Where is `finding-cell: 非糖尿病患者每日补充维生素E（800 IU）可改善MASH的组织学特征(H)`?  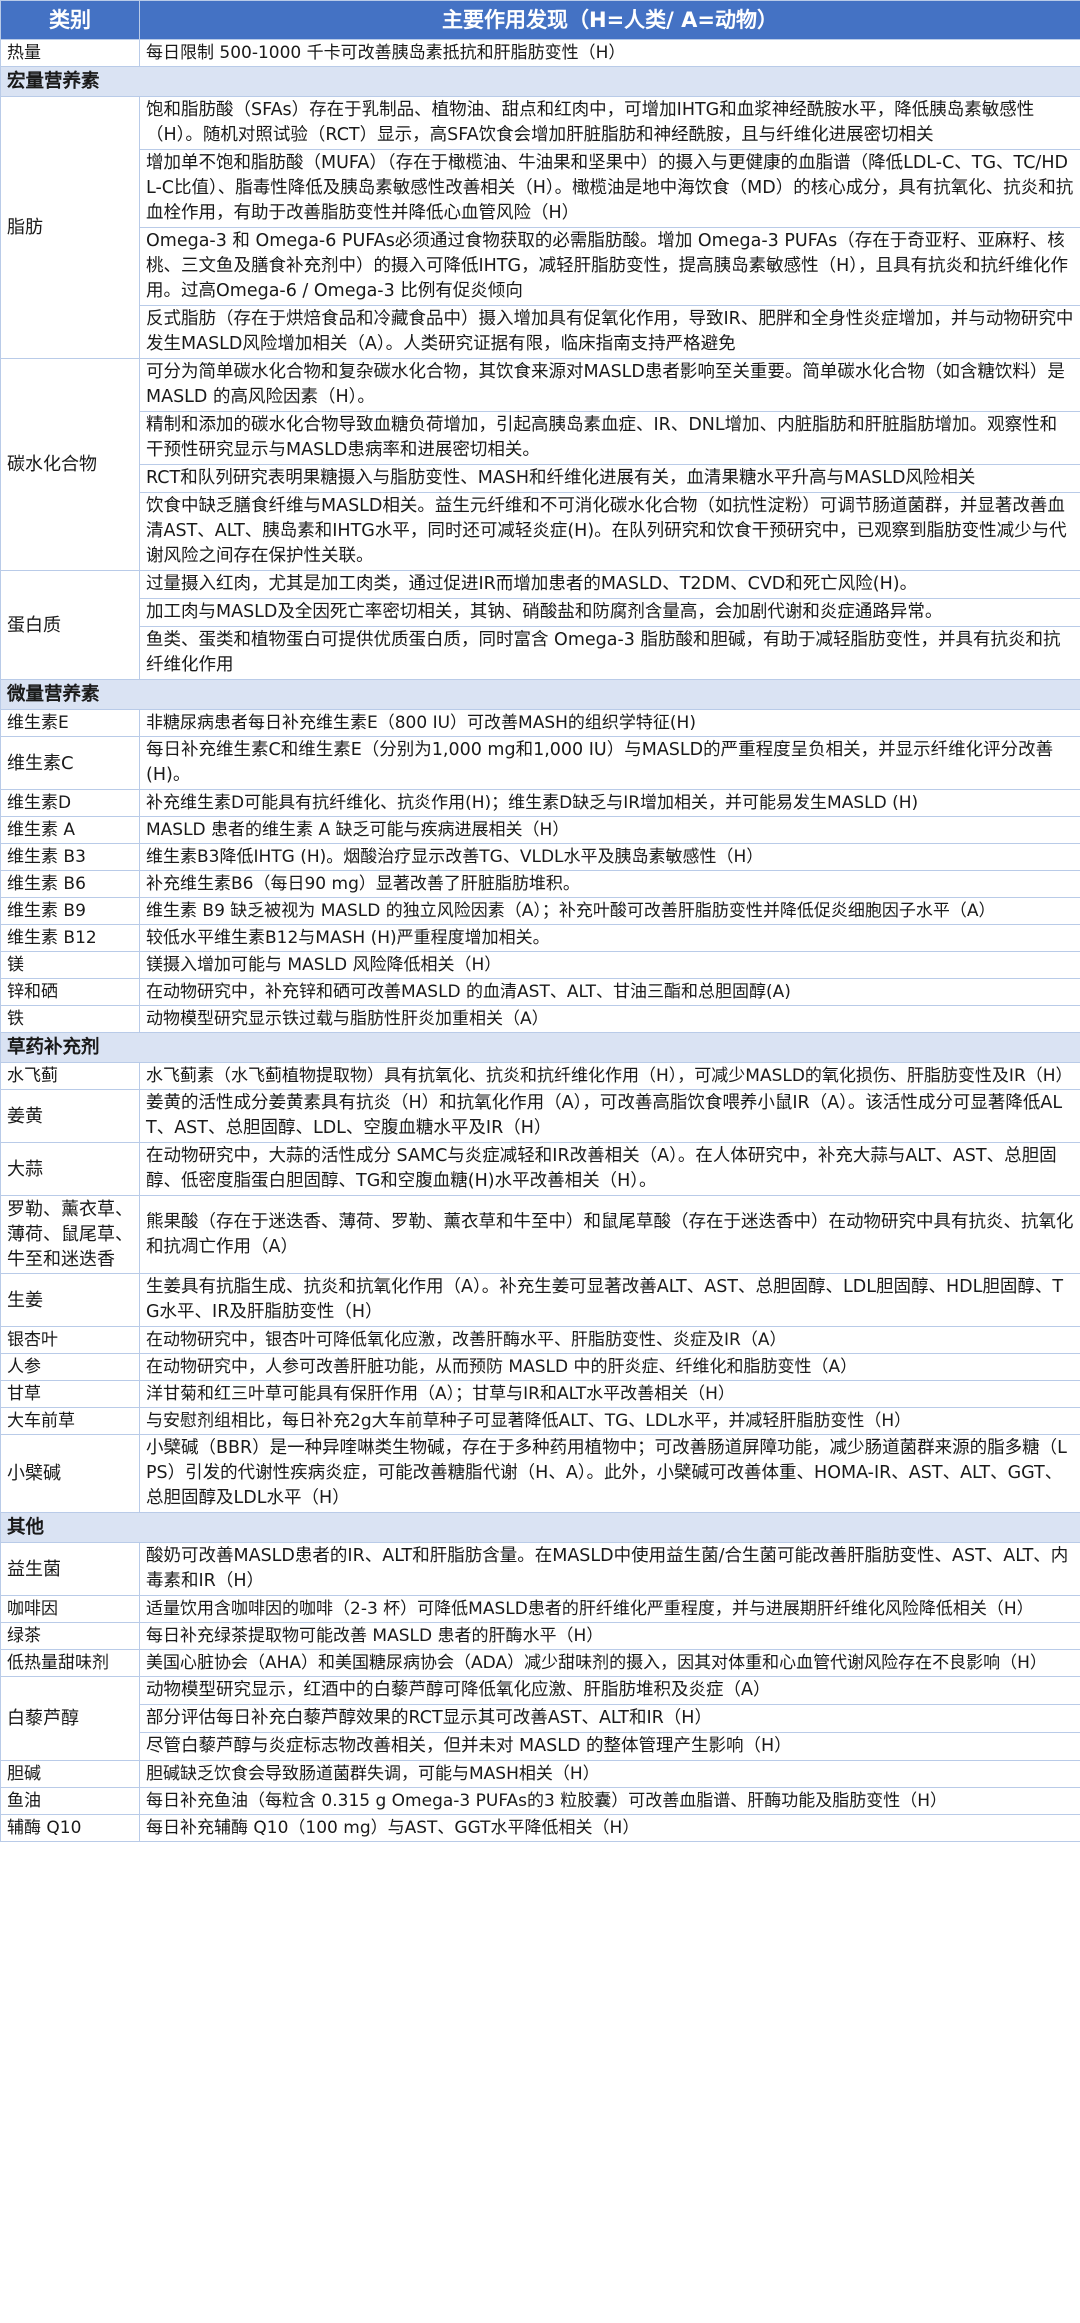 finding-cell: 非糖尿病患者每日补充维生素E（800 IU）可改善MASH的组织学特征(H) is located at coordinates (609, 723).